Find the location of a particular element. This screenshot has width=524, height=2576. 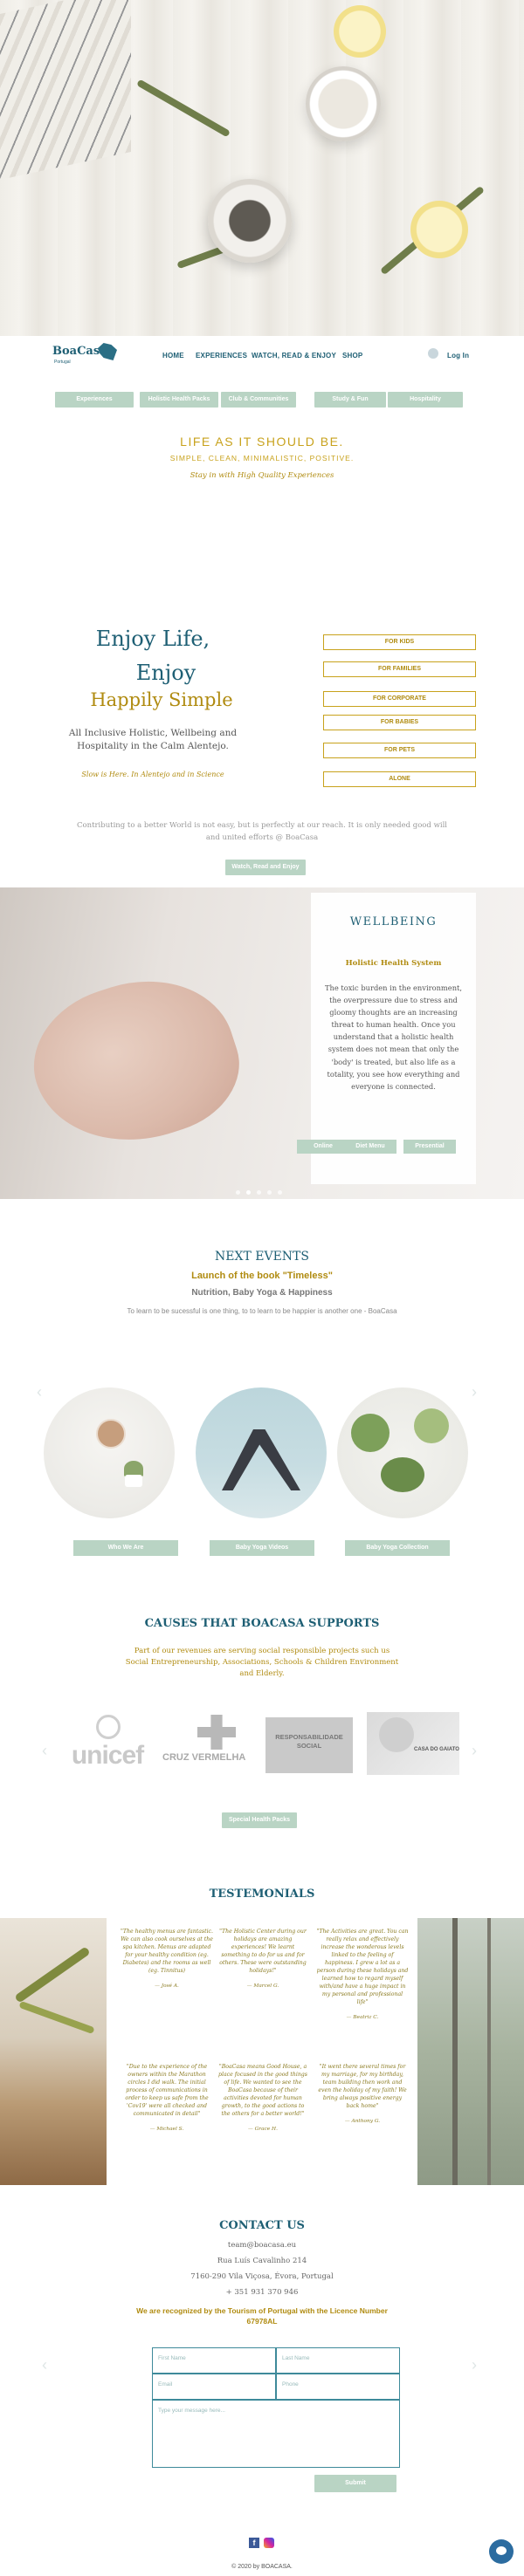

baby-yoga-videos-button: Baby Yoga Videos is located at coordinates (262, 1548).